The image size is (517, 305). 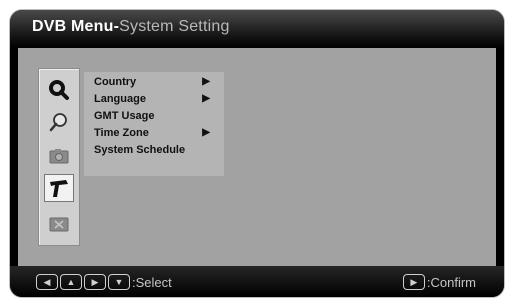 I want to click on title-main: DVB Menu-, so click(x=76, y=26).